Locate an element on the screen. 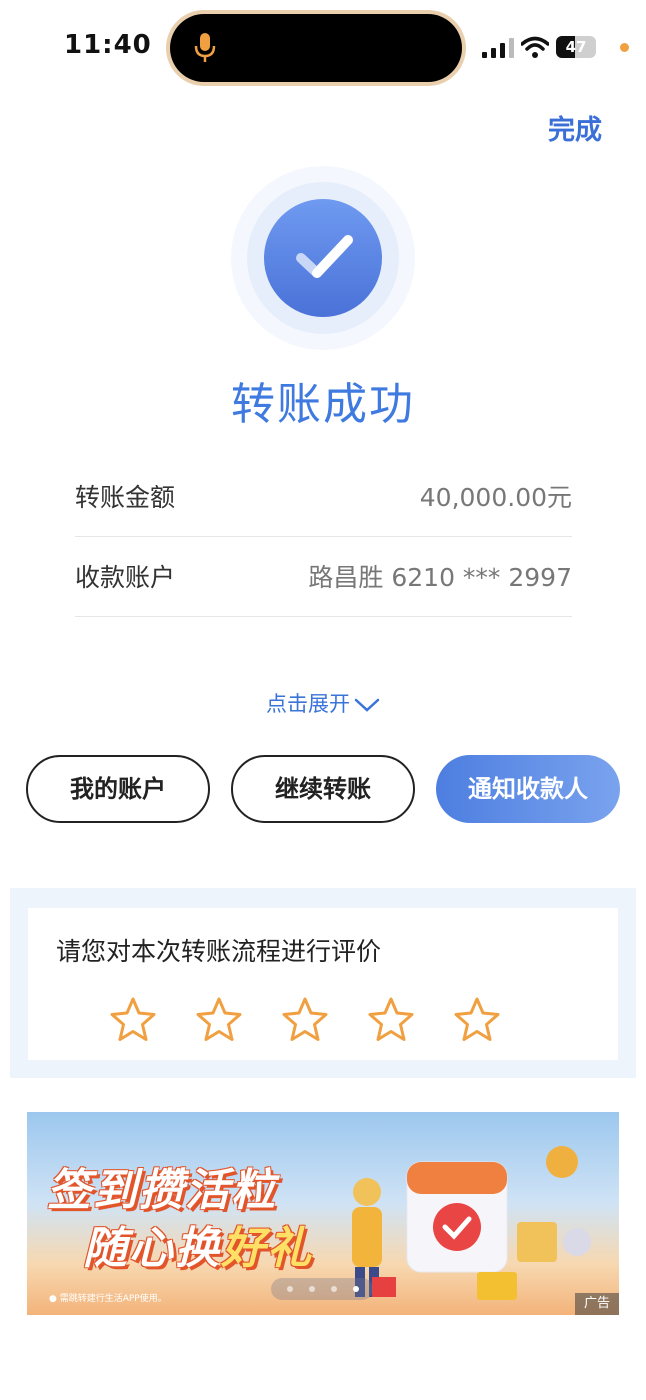 The width and height of the screenshot is (646, 1400). status-time: 11:40 is located at coordinates (108, 45).